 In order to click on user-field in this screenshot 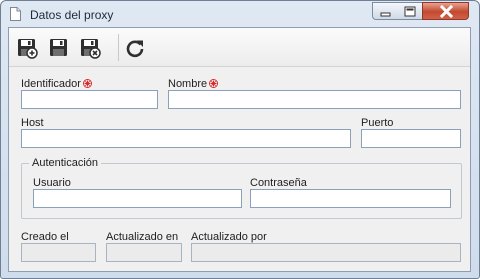, I will do `click(137, 198)`.